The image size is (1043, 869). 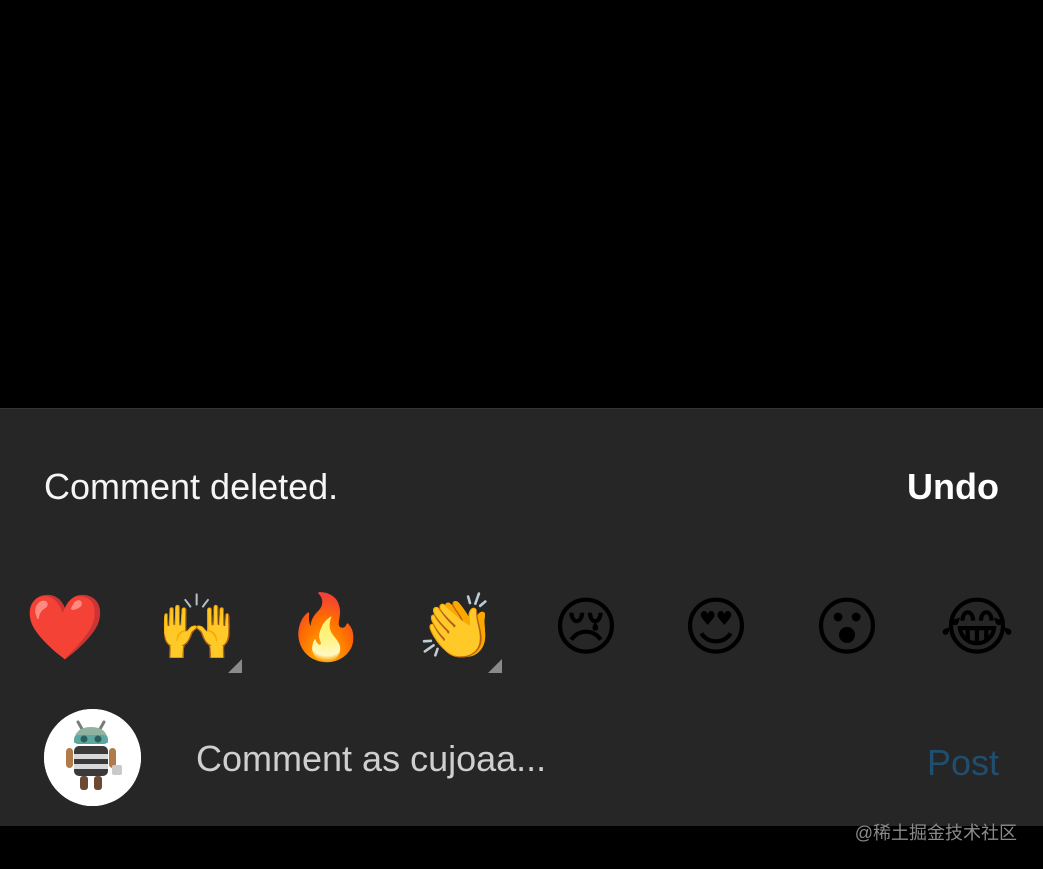 I want to click on avatar, so click(x=92, y=757).